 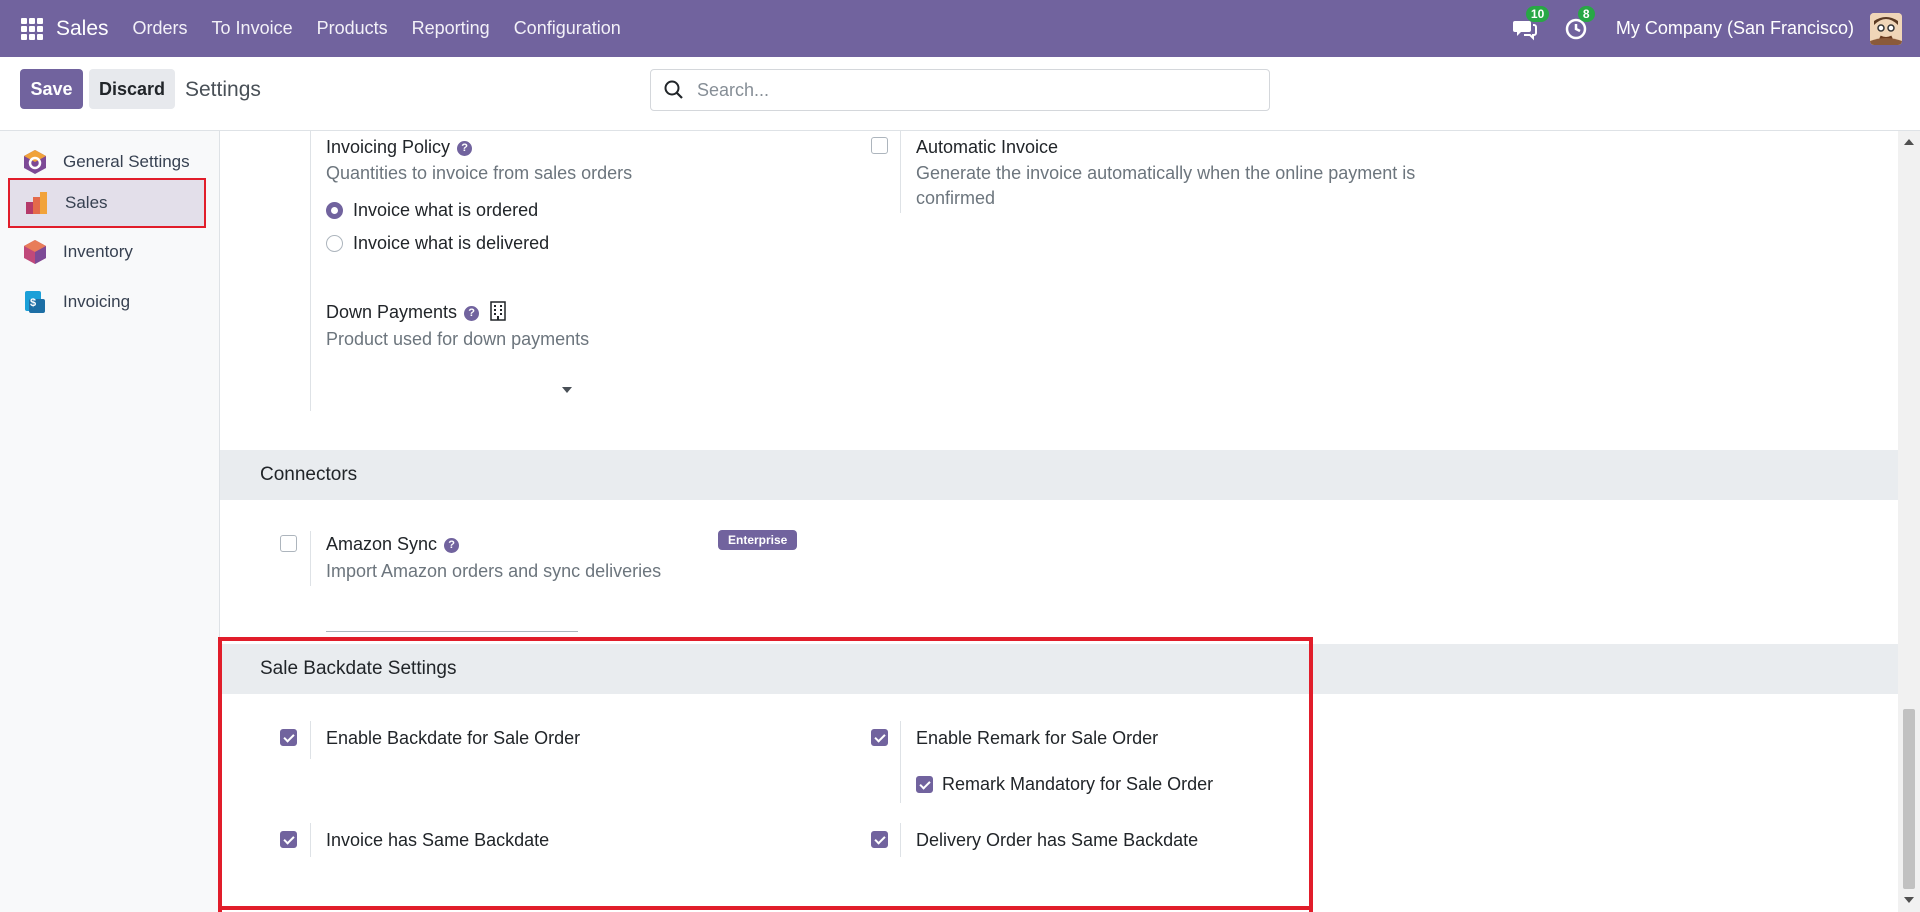 What do you see at coordinates (1909, 900) in the screenshot?
I see `scroll-down-arrow-icon` at bounding box center [1909, 900].